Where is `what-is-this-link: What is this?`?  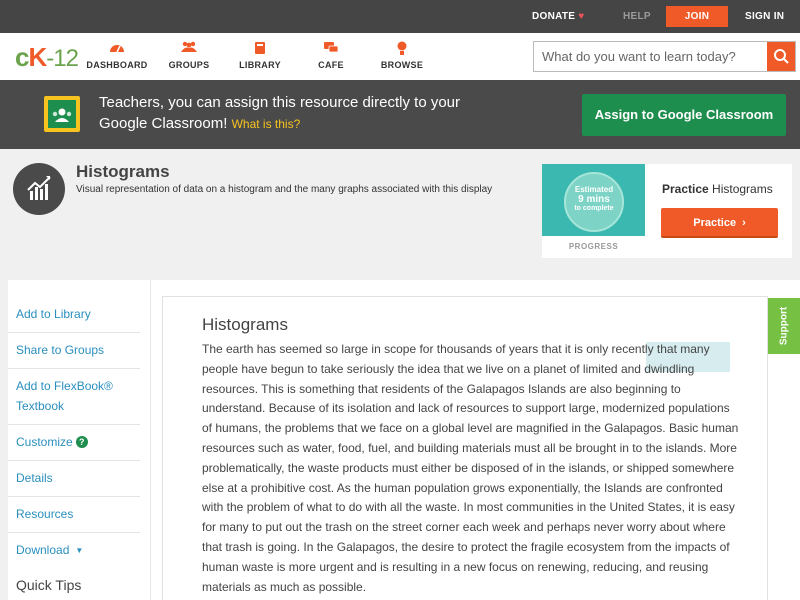
what-is-this-link: What is this? is located at coordinates (266, 124).